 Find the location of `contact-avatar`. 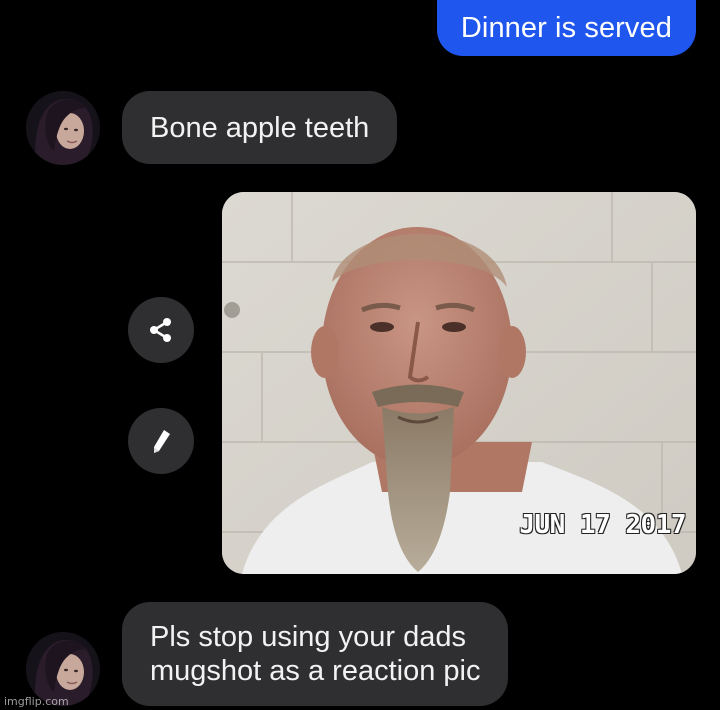

contact-avatar is located at coordinates (63, 128).